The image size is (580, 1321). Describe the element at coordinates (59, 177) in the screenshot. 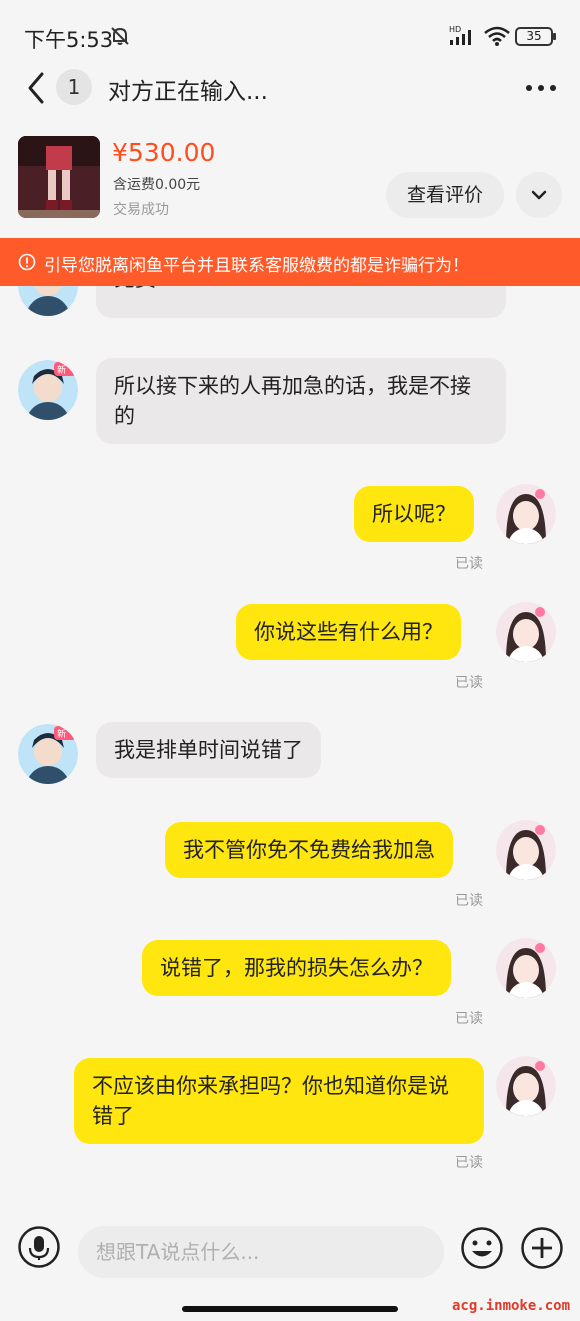

I see `product-thumbnail` at that location.